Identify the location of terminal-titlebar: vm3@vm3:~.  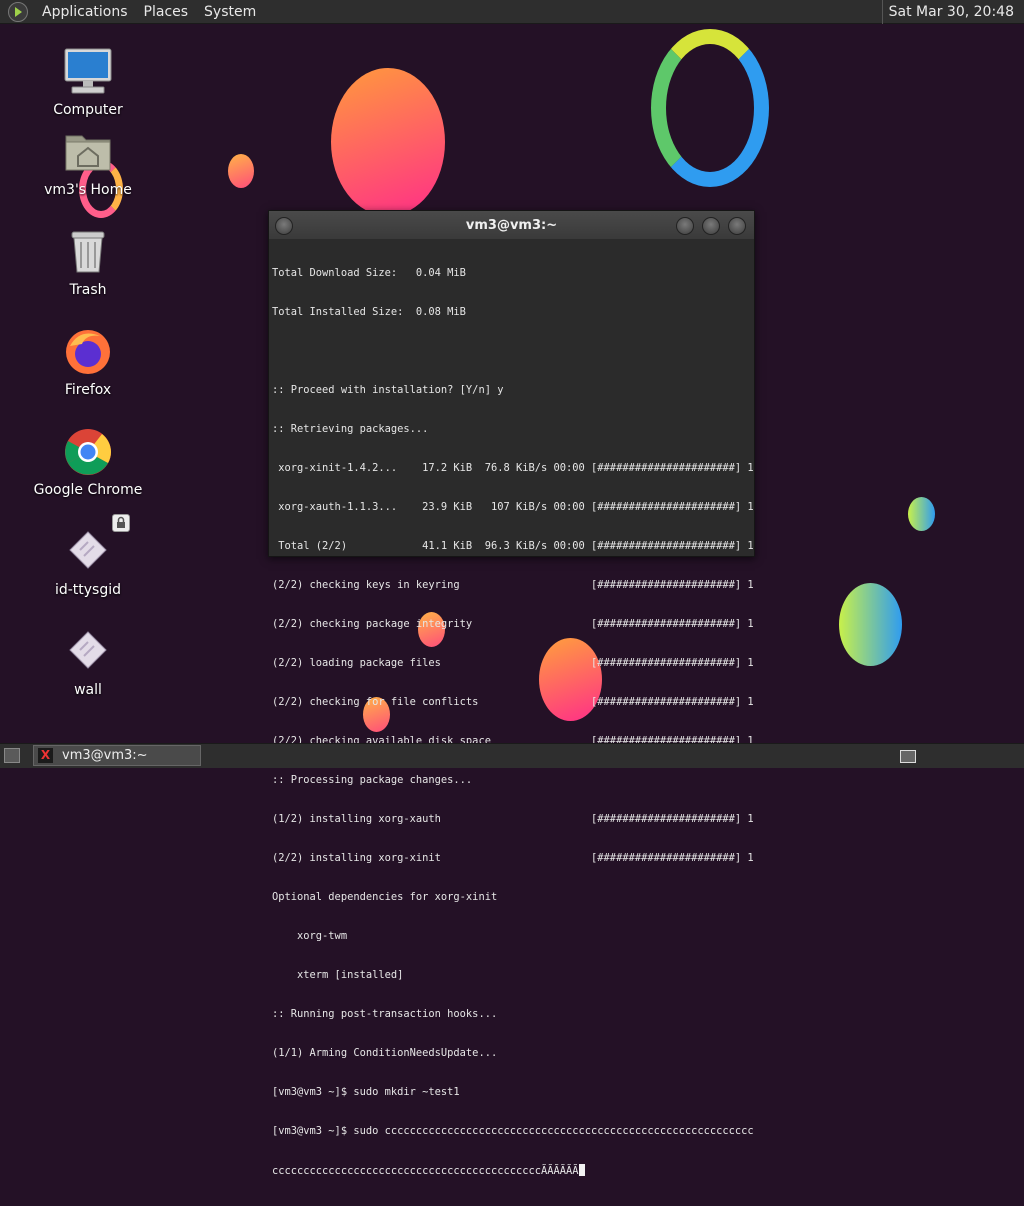
(511, 225).